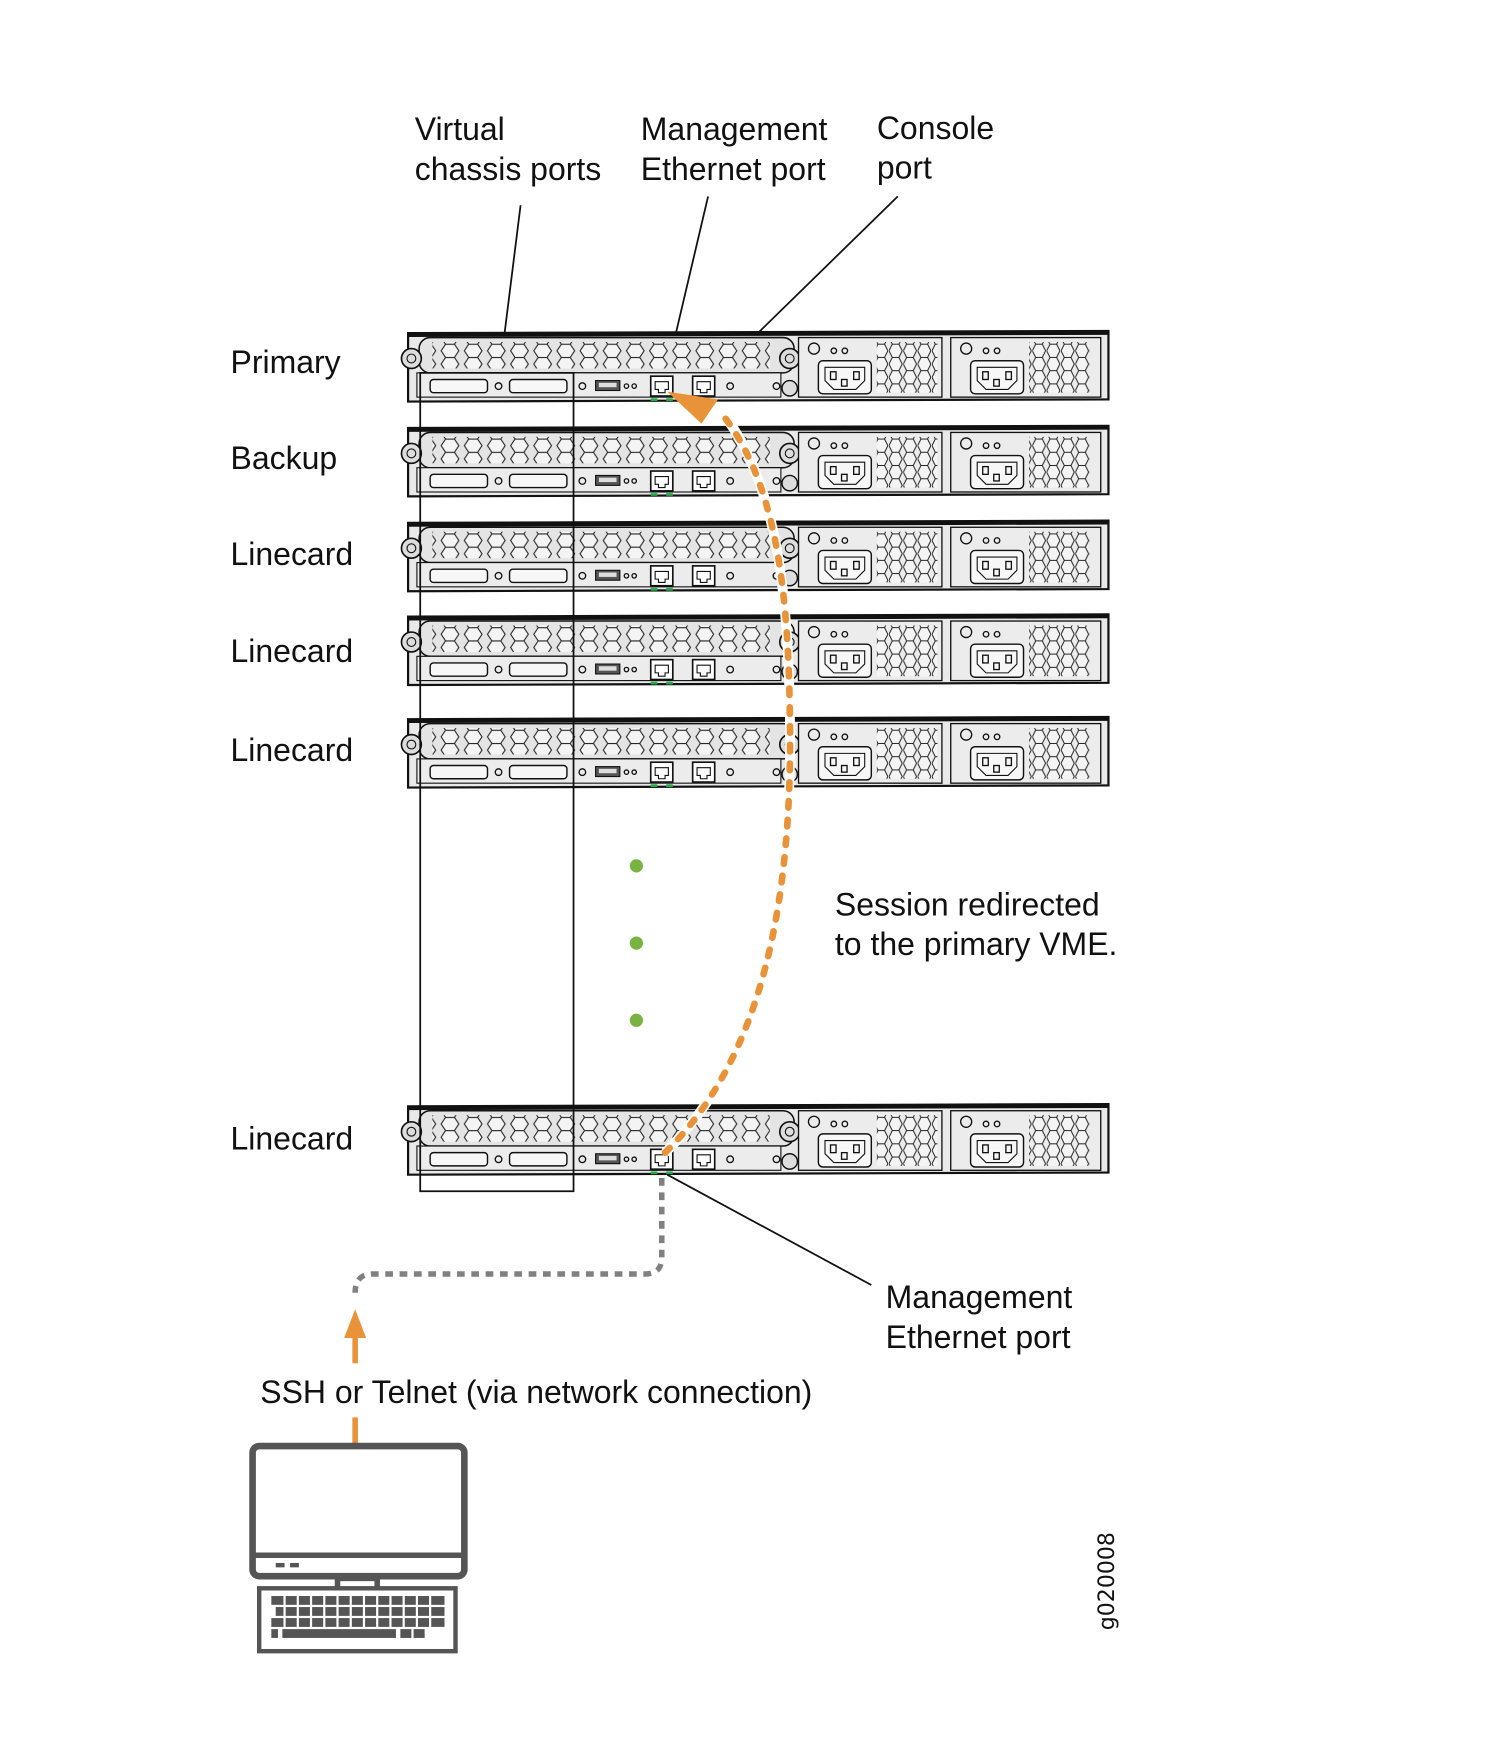 The width and height of the screenshot is (1500, 1745). I want to click on callout-console-line2: port, so click(904, 168).